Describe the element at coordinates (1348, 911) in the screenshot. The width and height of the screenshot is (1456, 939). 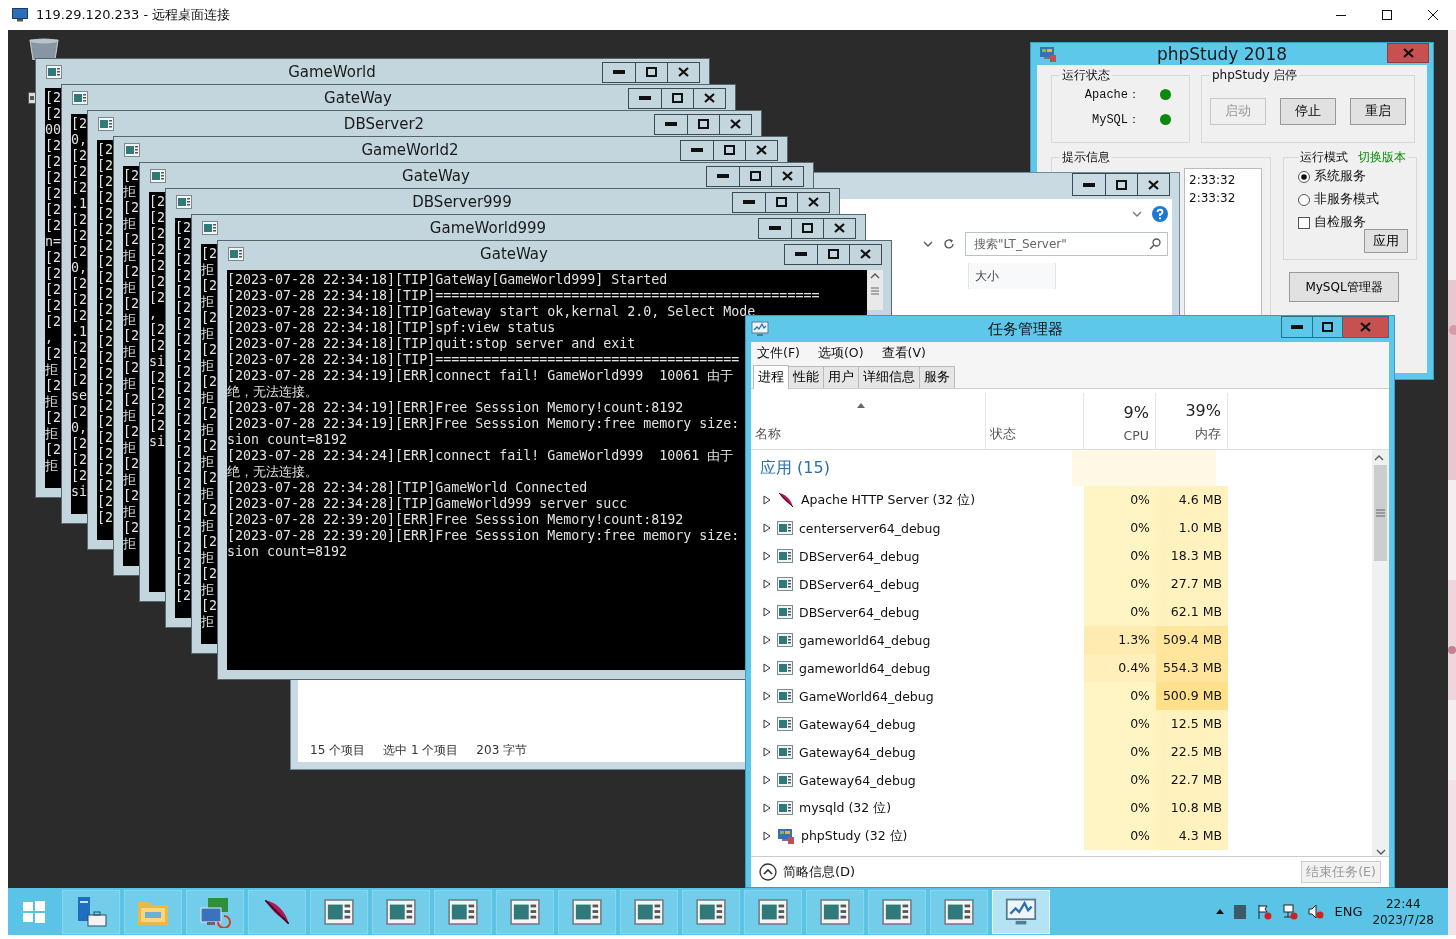
I see `language-indicator: ENG` at that location.